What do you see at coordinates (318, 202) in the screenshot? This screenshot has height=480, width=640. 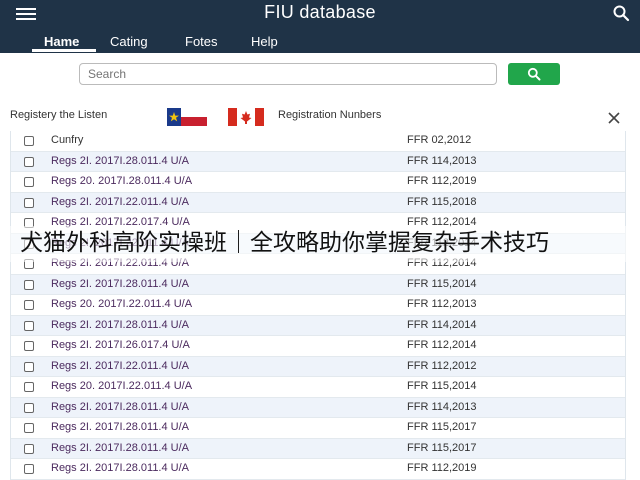 I see `table-row: Regs 2Ι. 2017Ι.22.011.4 U/A FFR 115,2018` at bounding box center [318, 202].